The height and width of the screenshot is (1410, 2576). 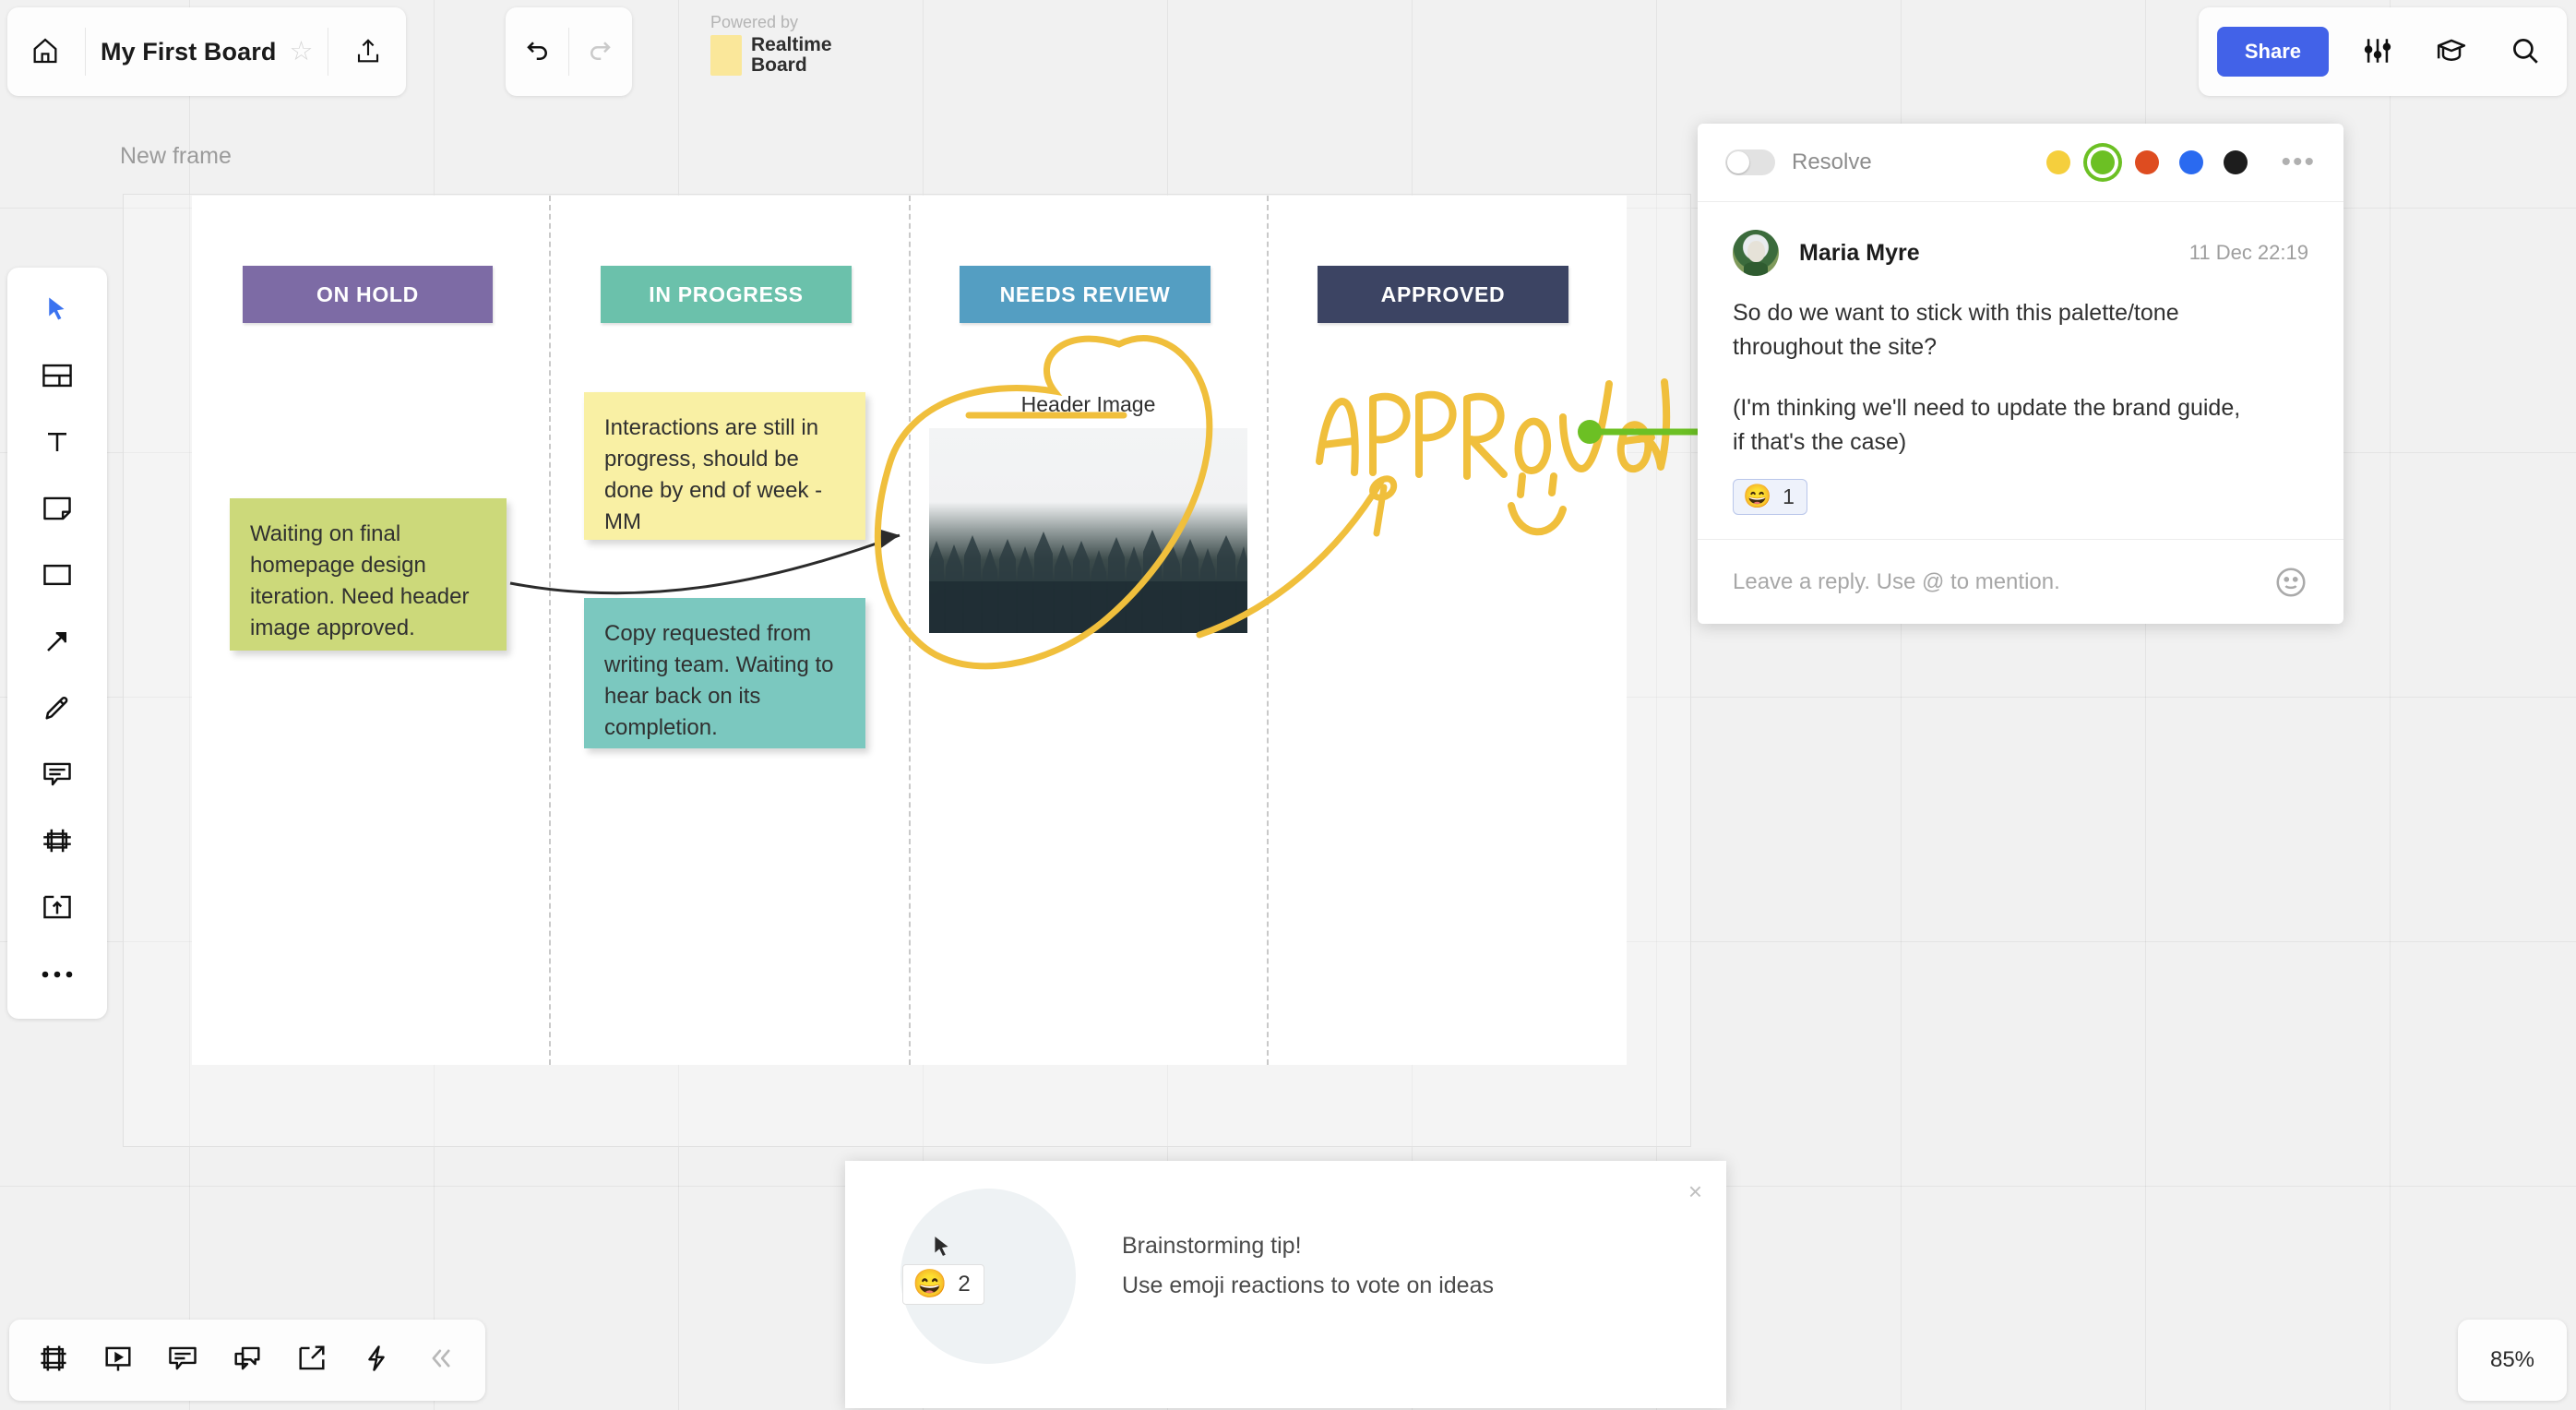 I want to click on chat-button, so click(x=247, y=1361).